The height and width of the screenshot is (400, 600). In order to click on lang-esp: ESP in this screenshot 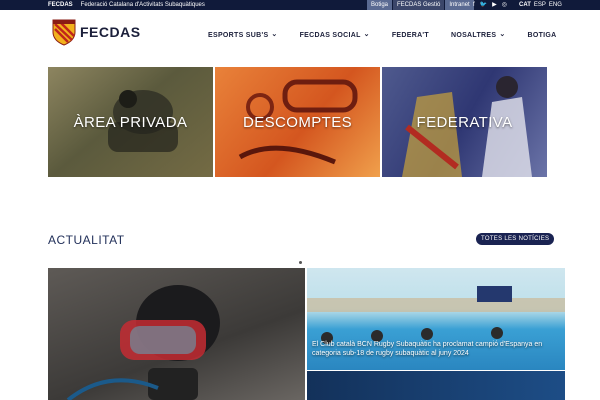, I will do `click(540, 5)`.